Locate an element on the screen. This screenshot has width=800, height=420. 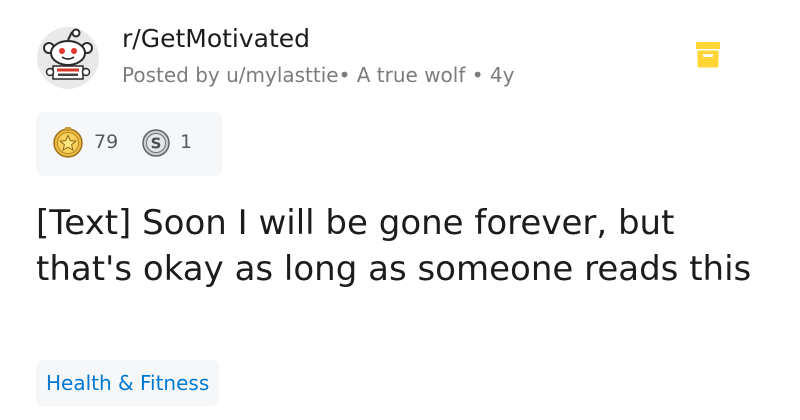
award-gold-count: 79 is located at coordinates (106, 142).